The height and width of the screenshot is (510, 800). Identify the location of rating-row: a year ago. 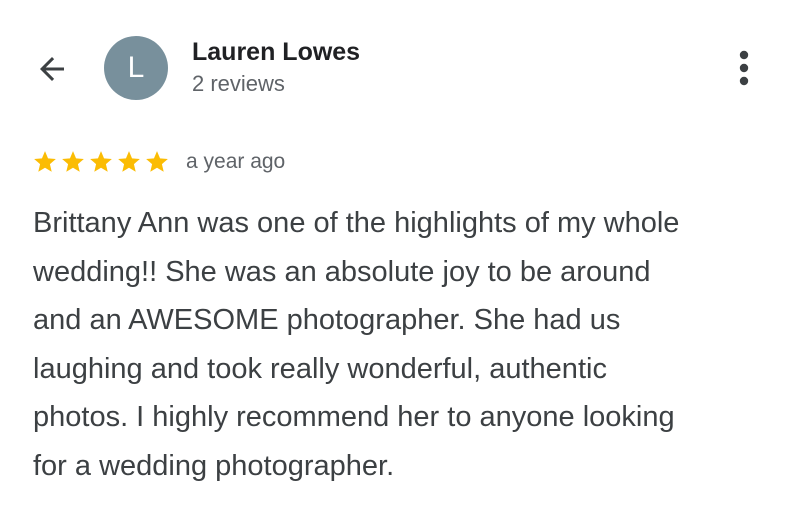
(158, 162).